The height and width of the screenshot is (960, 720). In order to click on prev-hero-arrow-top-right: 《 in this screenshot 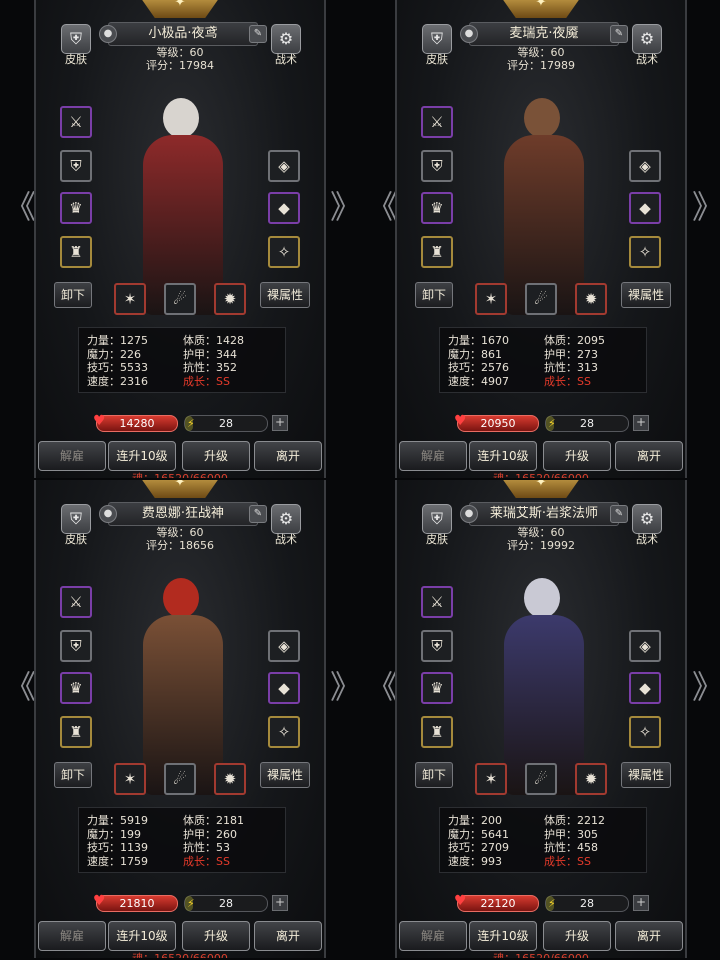, I will do `click(382, 207)`.